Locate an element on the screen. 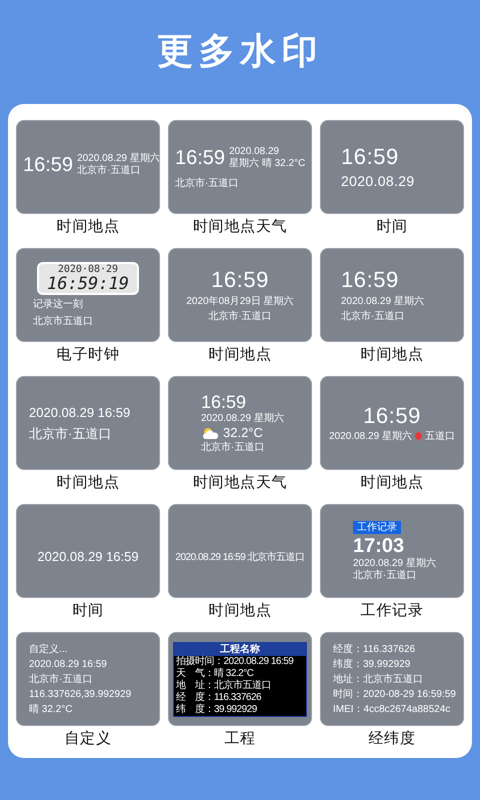 The image size is (480, 800). clock-time: 16:59:19 is located at coordinates (88, 283).